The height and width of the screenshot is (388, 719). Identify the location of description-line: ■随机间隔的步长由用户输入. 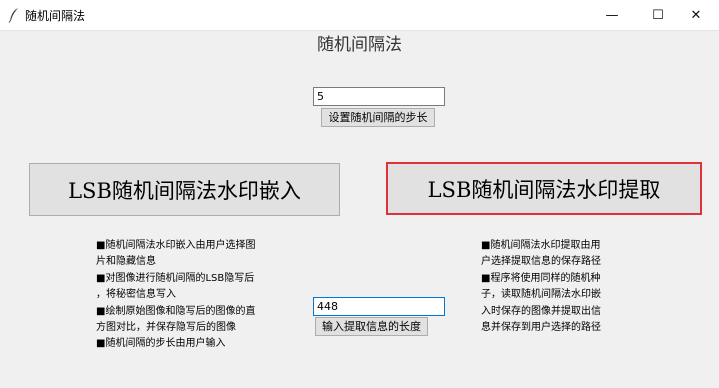
(161, 344).